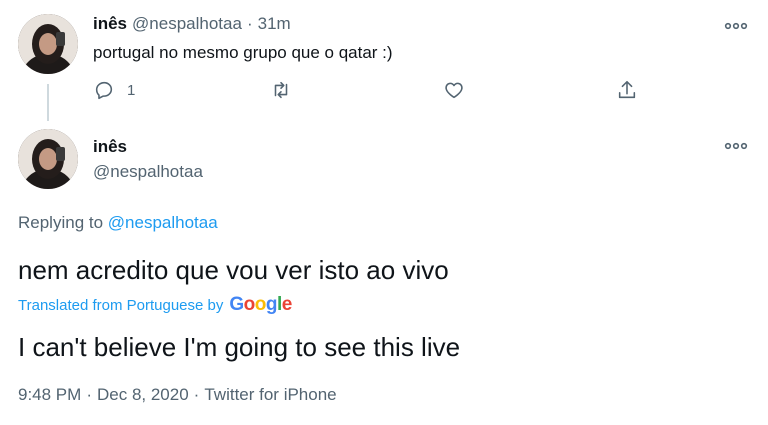 This screenshot has height=425, width=768. I want to click on parent-tweet-text: portugal no mesmo grupo que o qatar :), so click(243, 52).